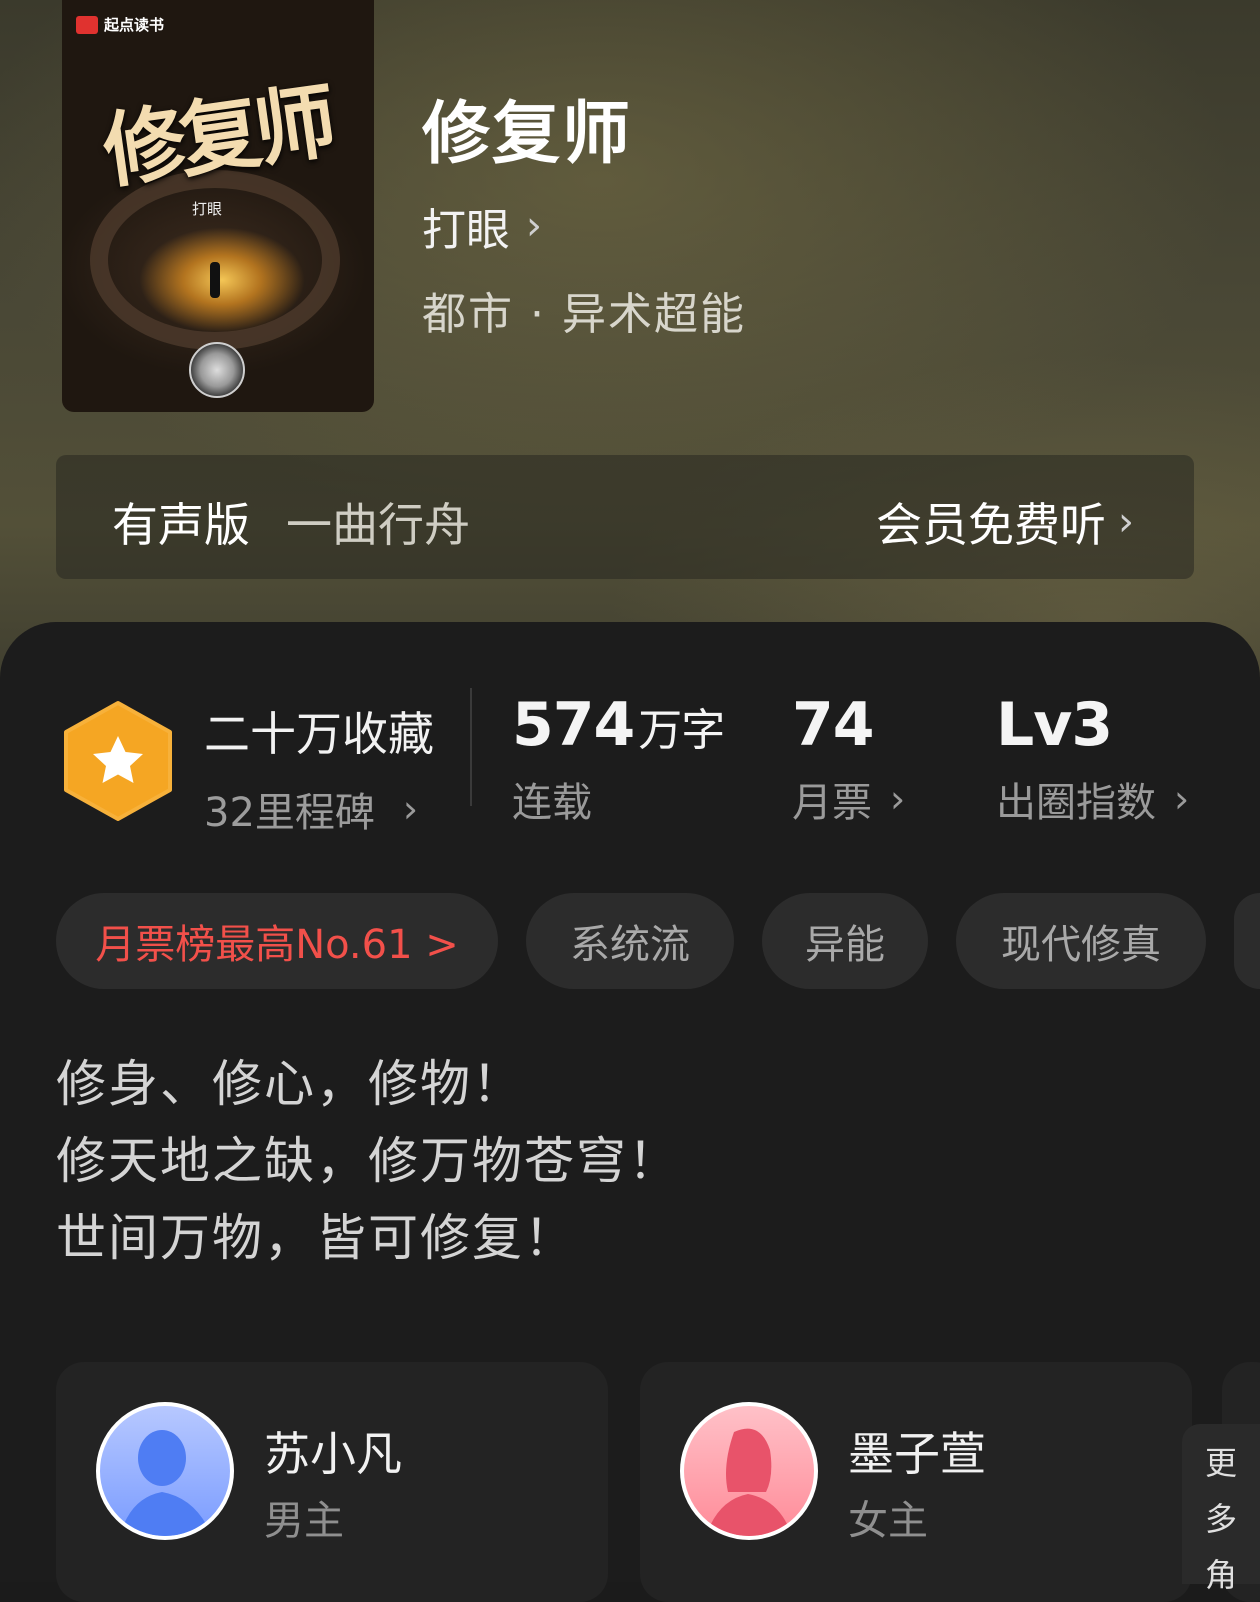  I want to click on monthly-votes-value: 74, so click(833, 725).